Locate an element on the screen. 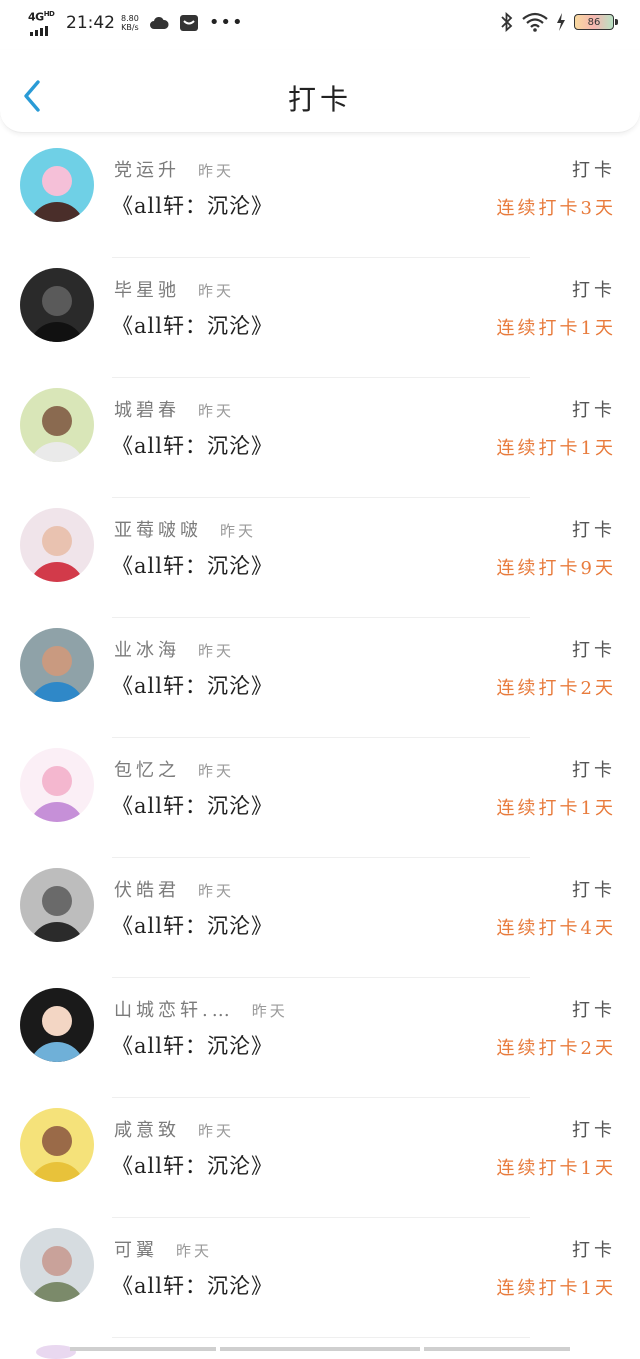  status-bar-left: 4GHD 21:42 8.80 KB/s ••• is located at coordinates (136, 23).